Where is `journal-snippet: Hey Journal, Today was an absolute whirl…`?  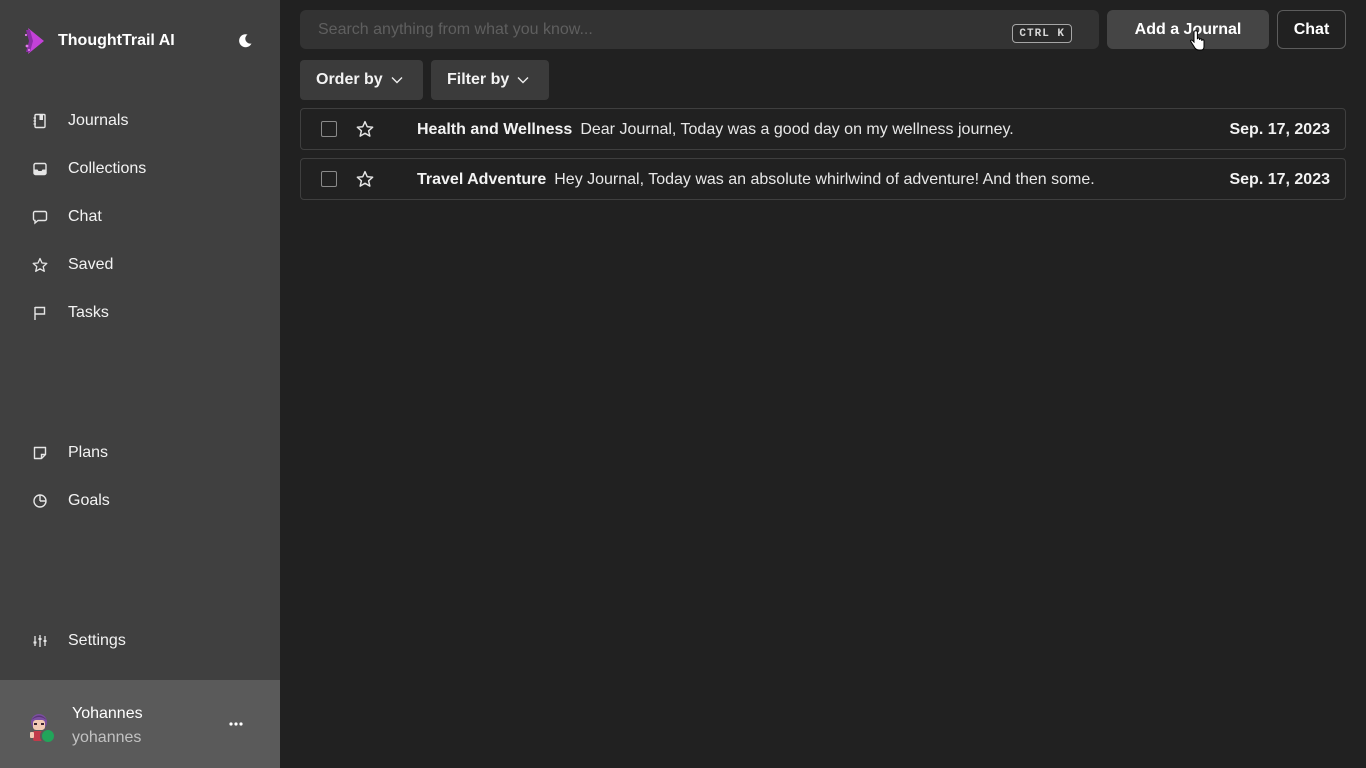 journal-snippet: Hey Journal, Today was an absolute whirl… is located at coordinates (824, 179).